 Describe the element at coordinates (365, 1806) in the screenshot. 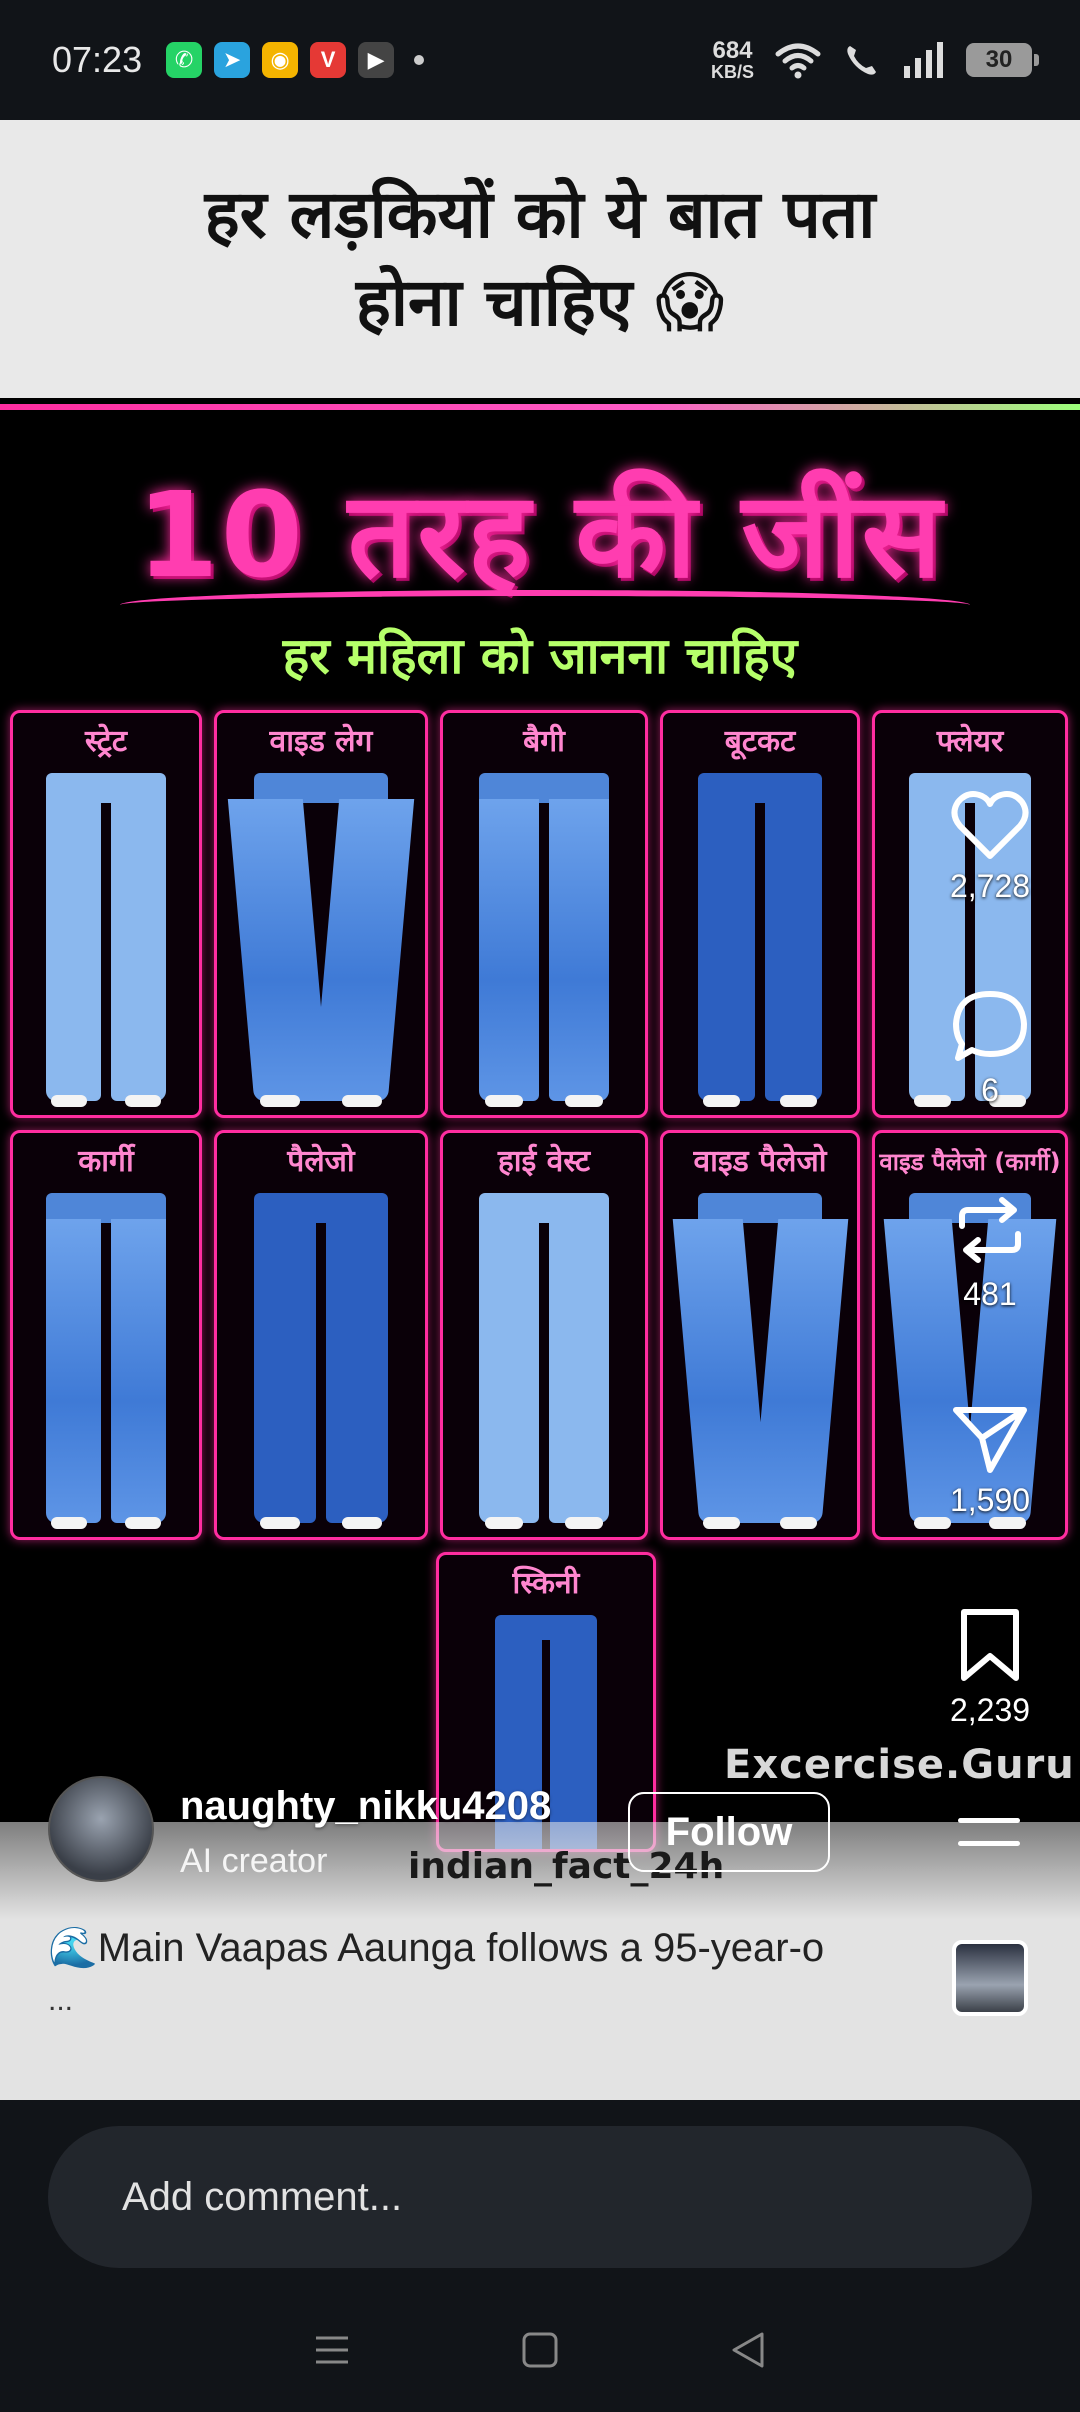

I see `author-username: naughty_nikku4208` at that location.